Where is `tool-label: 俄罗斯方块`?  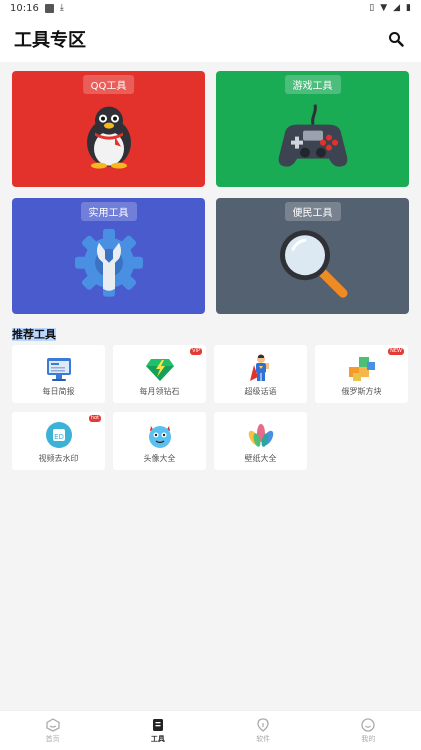
tool-label: 俄罗斯方块 is located at coordinates (361, 391).